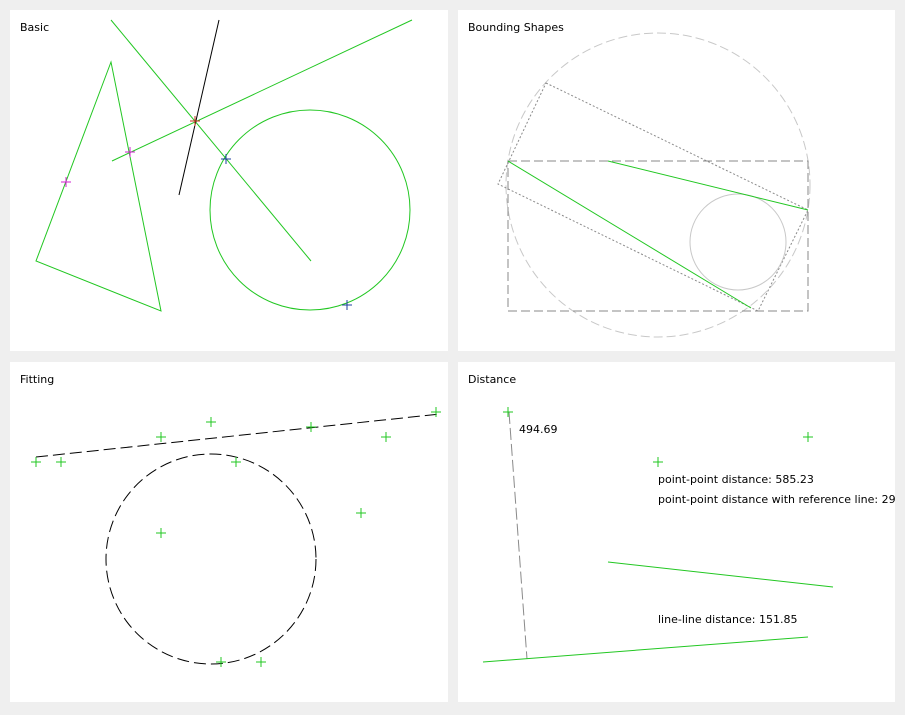 This screenshot has height=715, width=905. What do you see at coordinates (518, 535) in the screenshot?
I see `reference-dashed-line` at bounding box center [518, 535].